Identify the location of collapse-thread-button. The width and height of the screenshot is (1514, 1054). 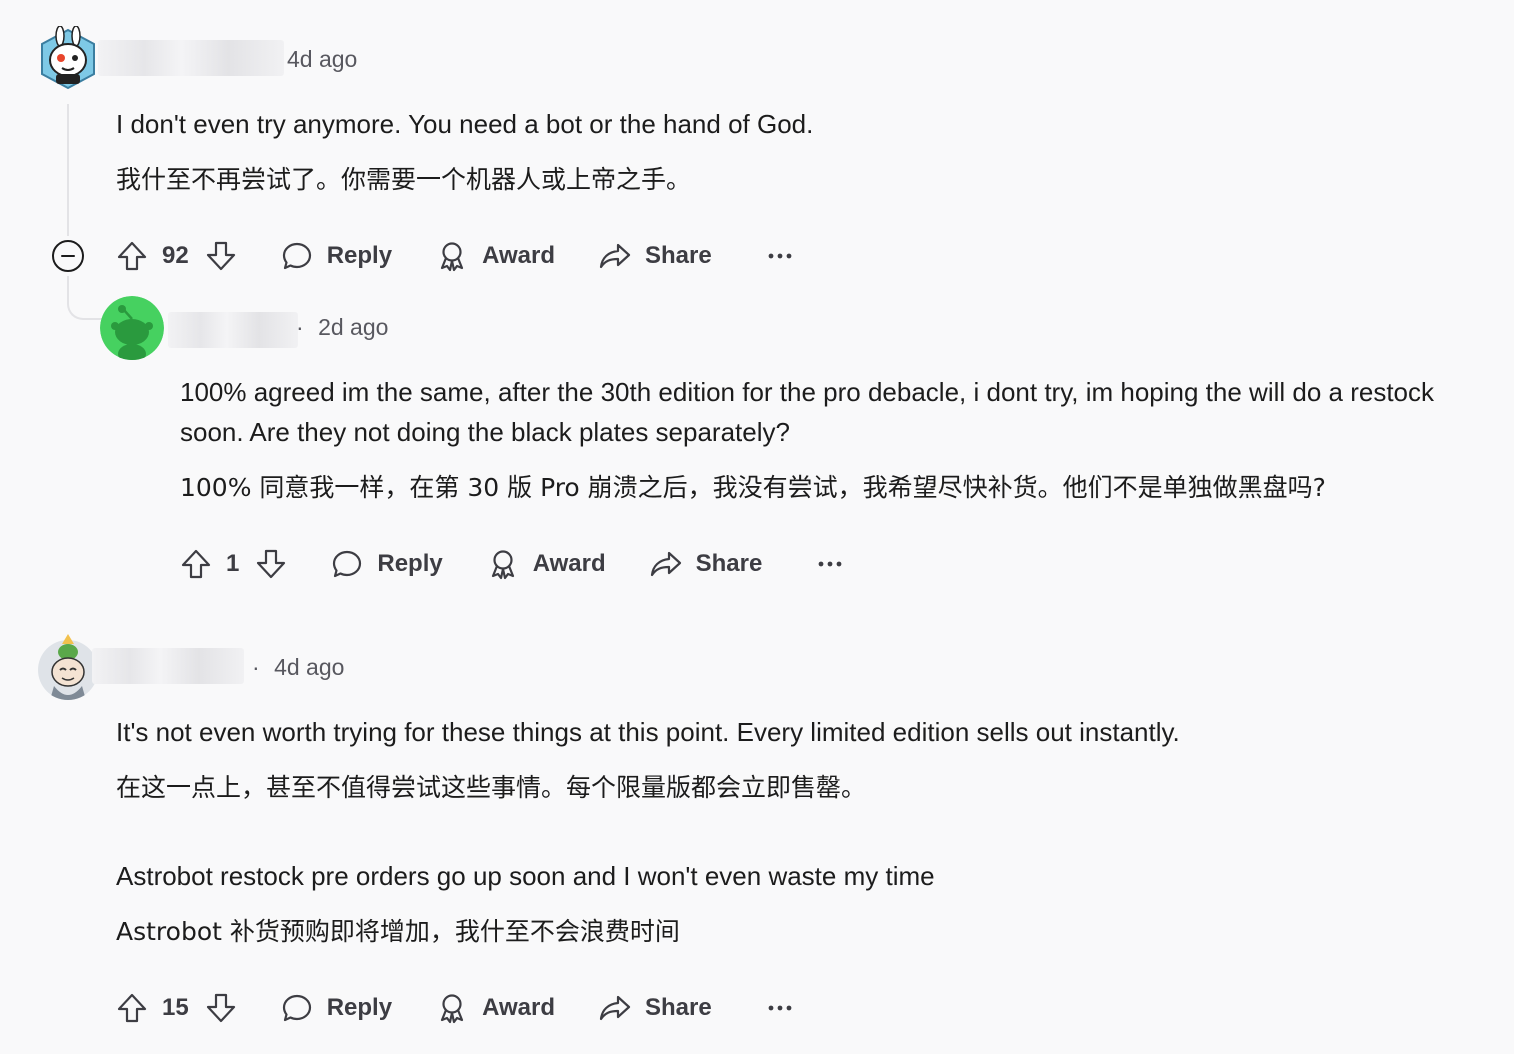
(68, 256).